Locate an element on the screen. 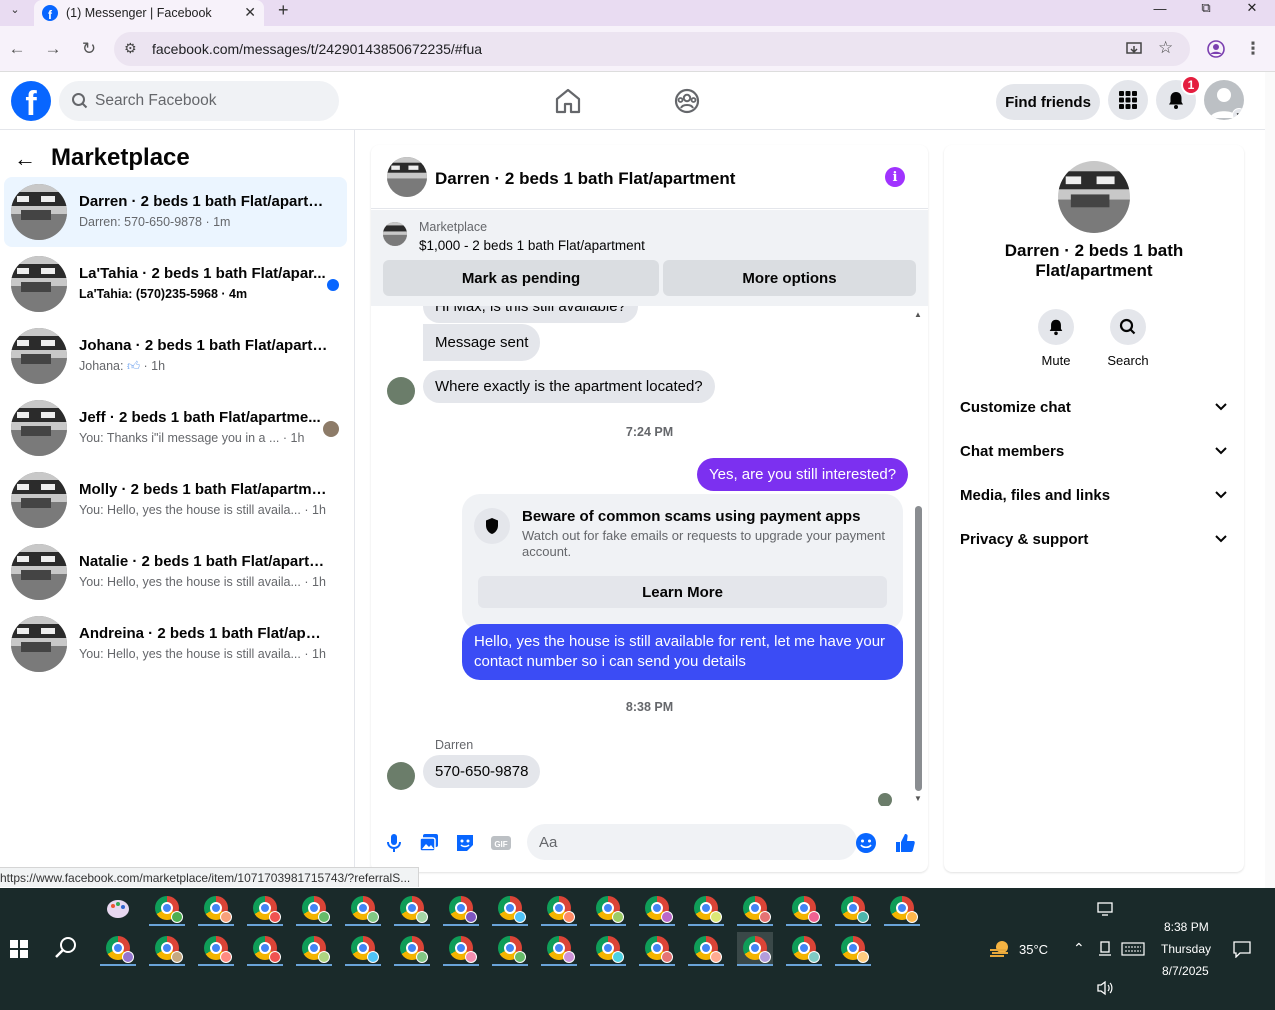 This screenshot has height=1010, width=1275. gif-icon: GIF is located at coordinates (501, 843).